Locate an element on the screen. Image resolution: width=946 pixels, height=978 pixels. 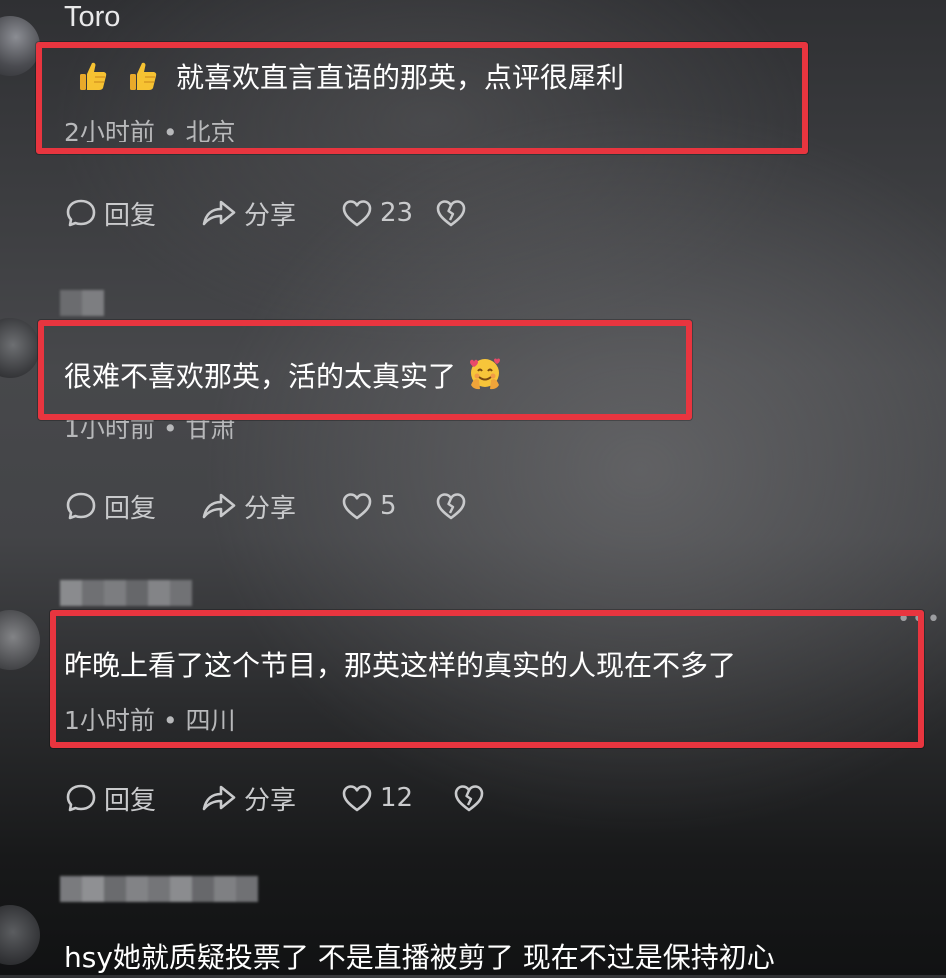
like-button: 12 is located at coordinates (396, 798).